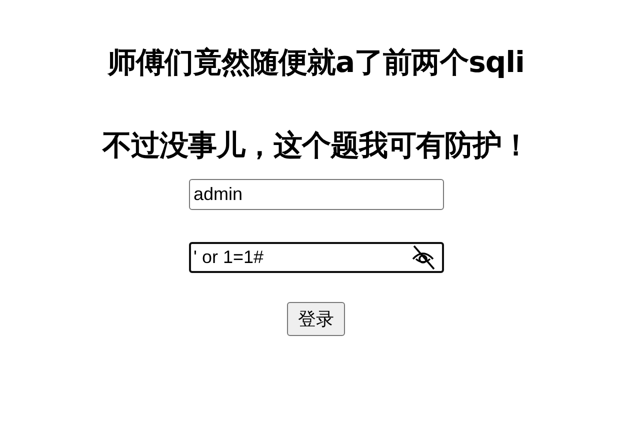  What do you see at coordinates (316, 62) in the screenshot?
I see `heading: 师傅们竟然随便就a了前两个sqli` at bounding box center [316, 62].